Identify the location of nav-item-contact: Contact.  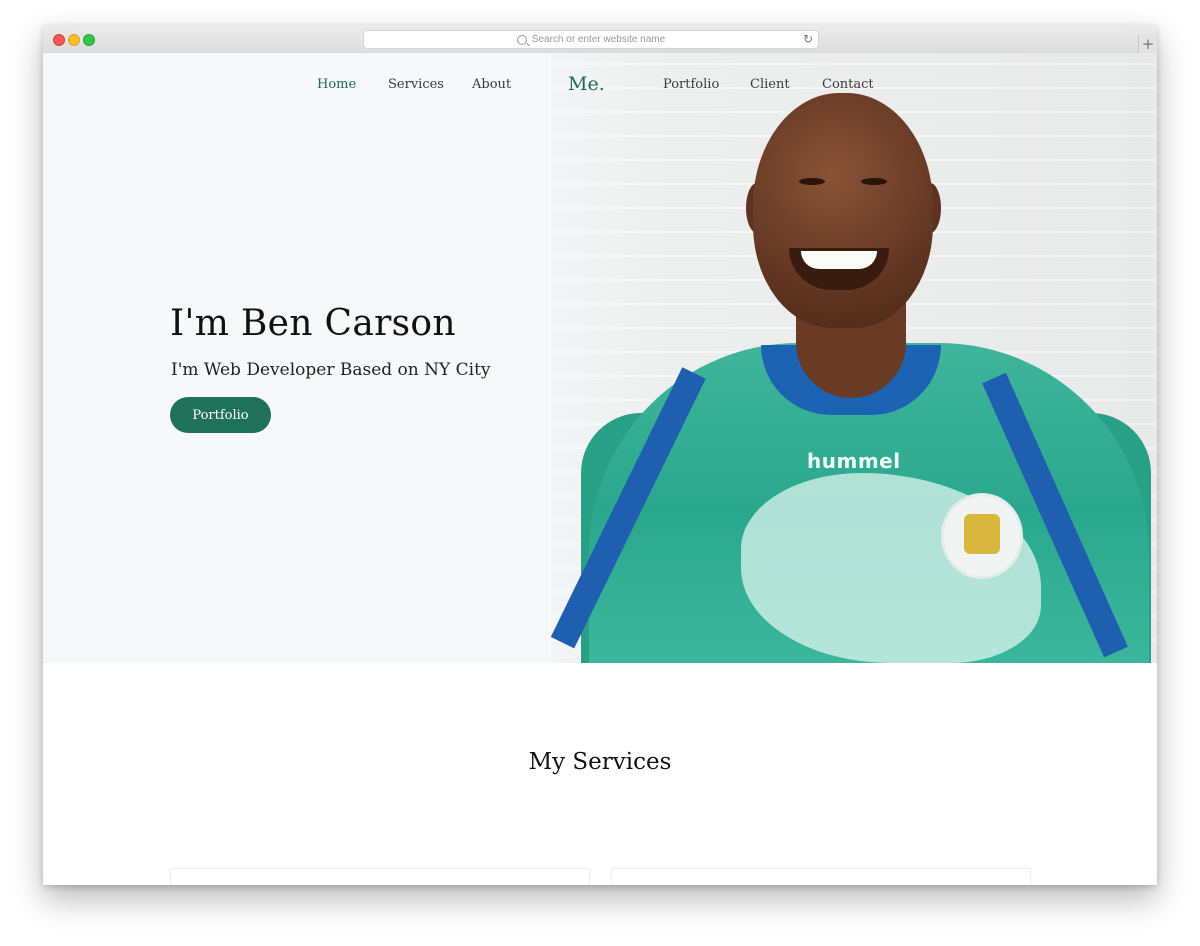
(848, 84).